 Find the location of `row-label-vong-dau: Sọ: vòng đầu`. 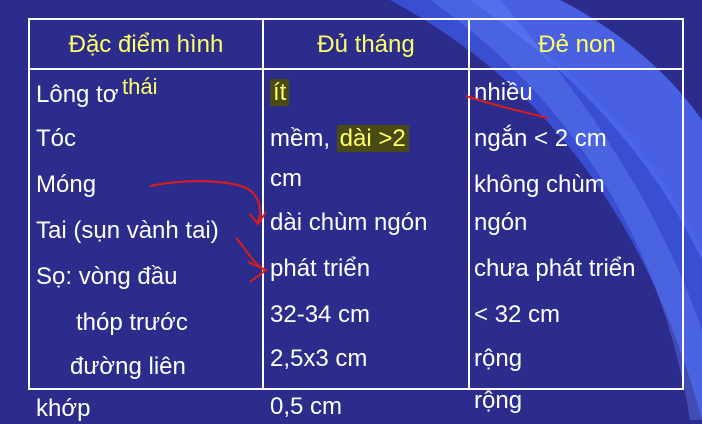

row-label-vong-dau: Sọ: vòng đầu is located at coordinates (107, 276).